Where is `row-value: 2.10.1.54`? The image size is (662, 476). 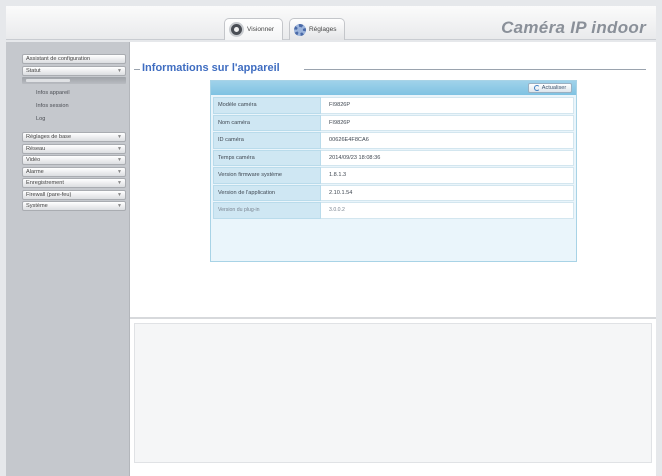 row-value: 2.10.1.54 is located at coordinates (447, 192).